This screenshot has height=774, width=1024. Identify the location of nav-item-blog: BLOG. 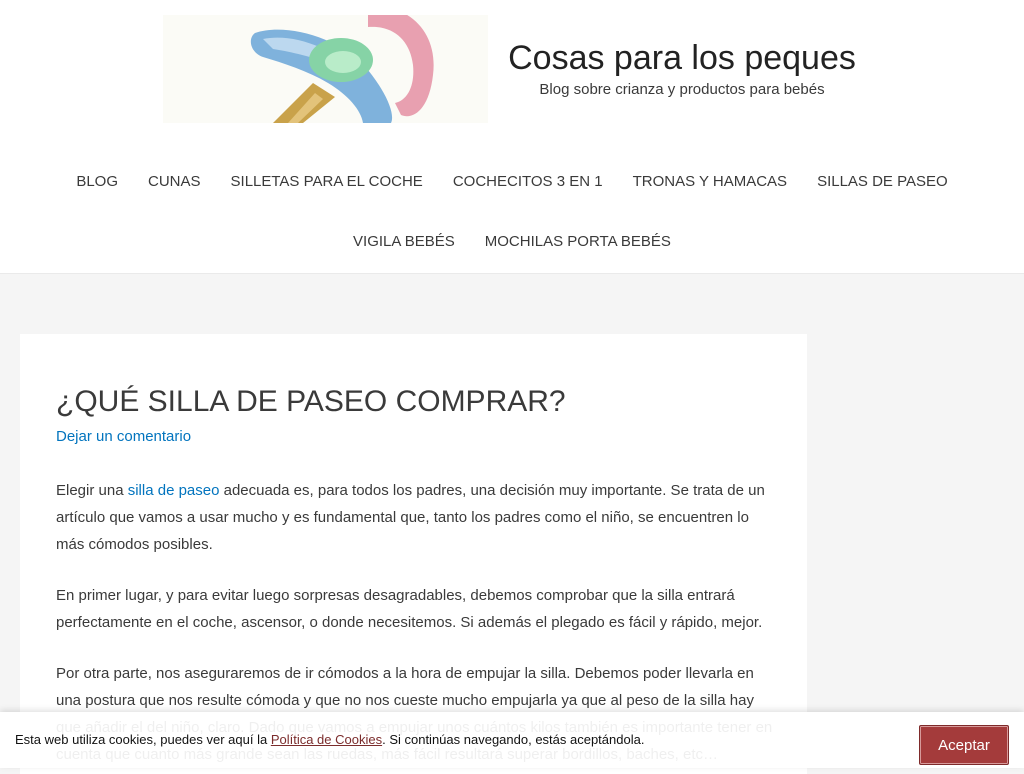
(97, 182).